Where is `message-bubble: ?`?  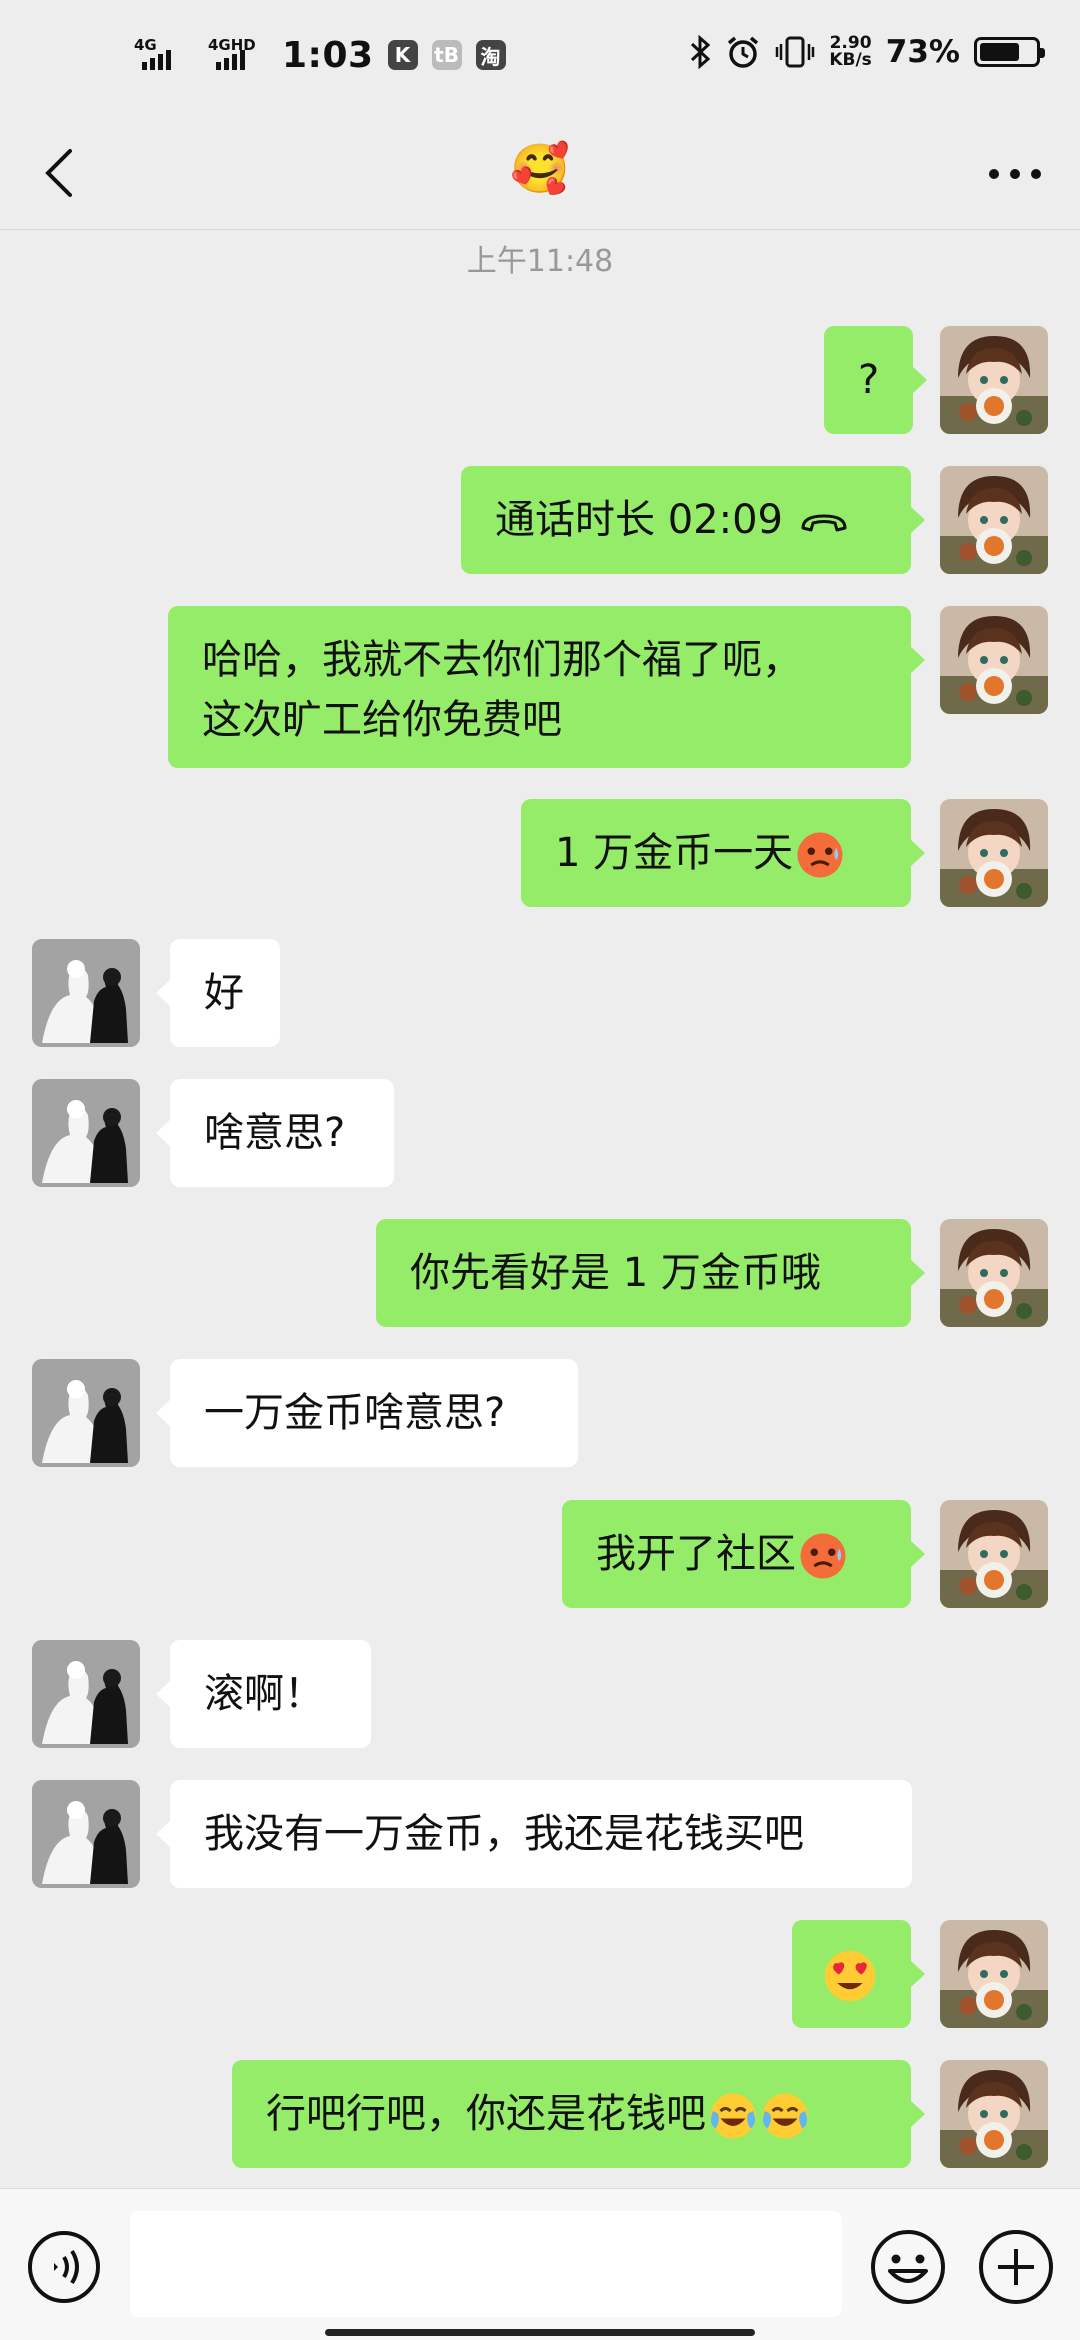 message-bubble: ? is located at coordinates (875, 380).